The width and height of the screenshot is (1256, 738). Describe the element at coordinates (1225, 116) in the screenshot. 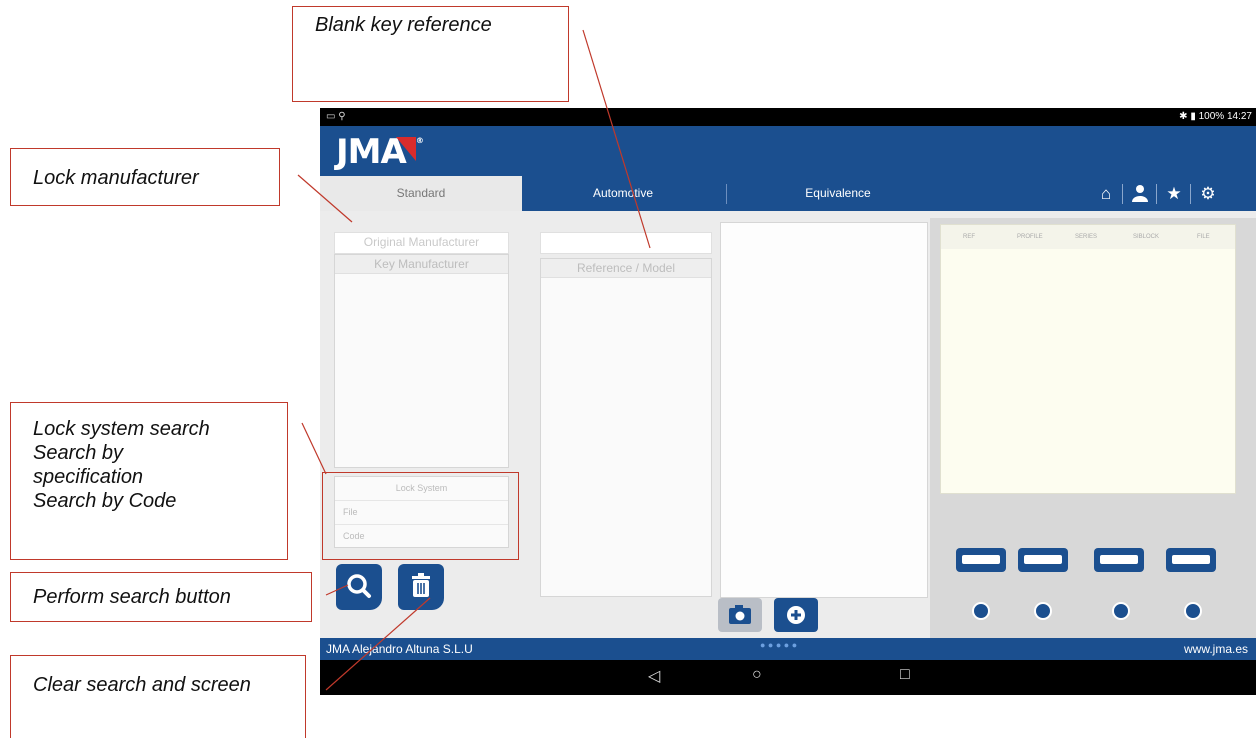

I see `battery-time: 100% 14:27` at that location.